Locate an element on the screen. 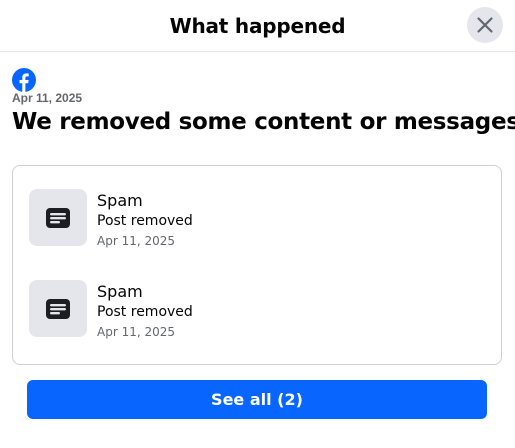 The height and width of the screenshot is (448, 515). dialog-title: What happened is located at coordinates (257, 25).